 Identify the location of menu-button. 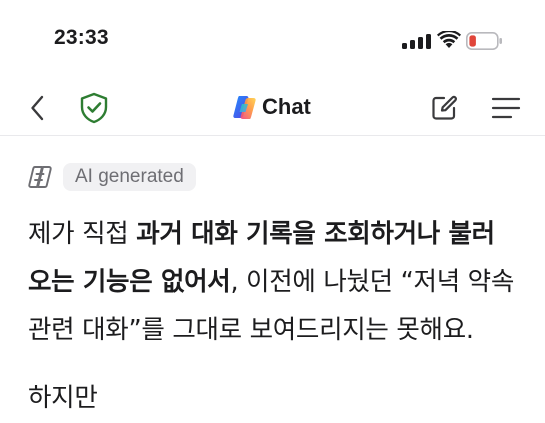
(506, 108).